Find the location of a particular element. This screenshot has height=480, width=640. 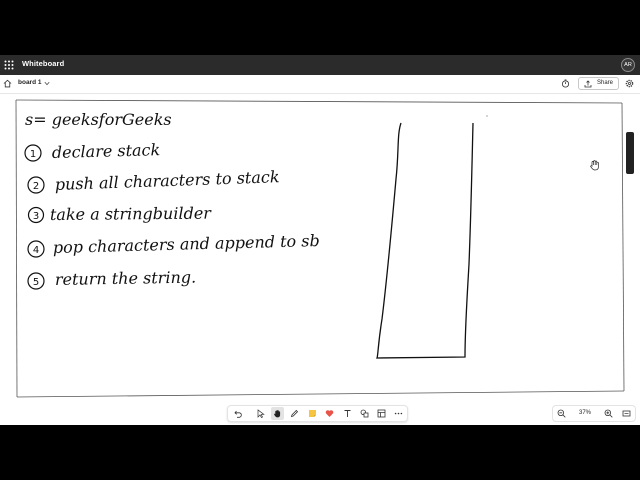

share-label: Share is located at coordinates (605, 83).